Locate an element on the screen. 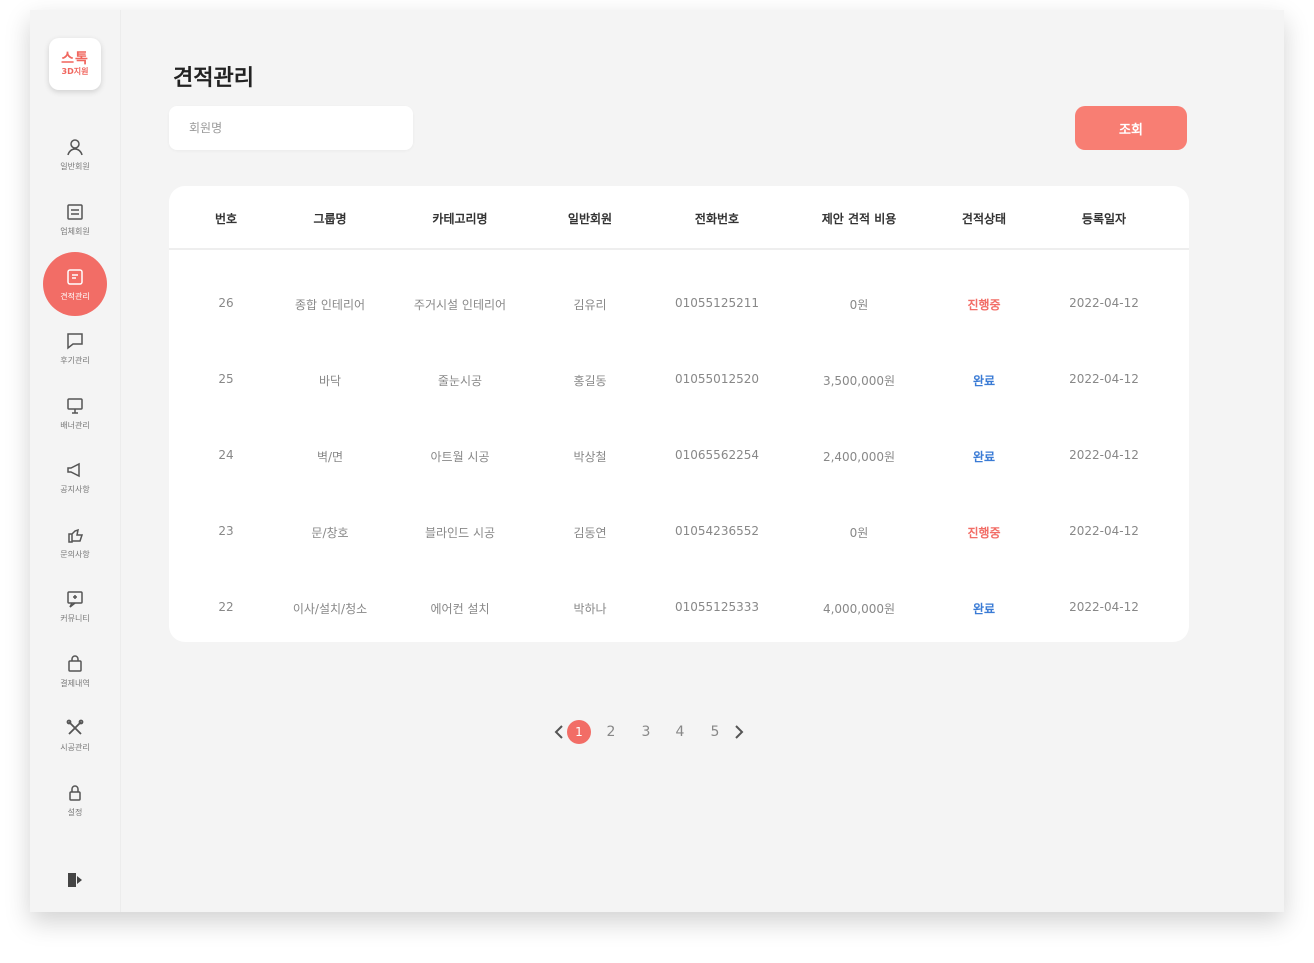  company-icon is located at coordinates (75, 211).